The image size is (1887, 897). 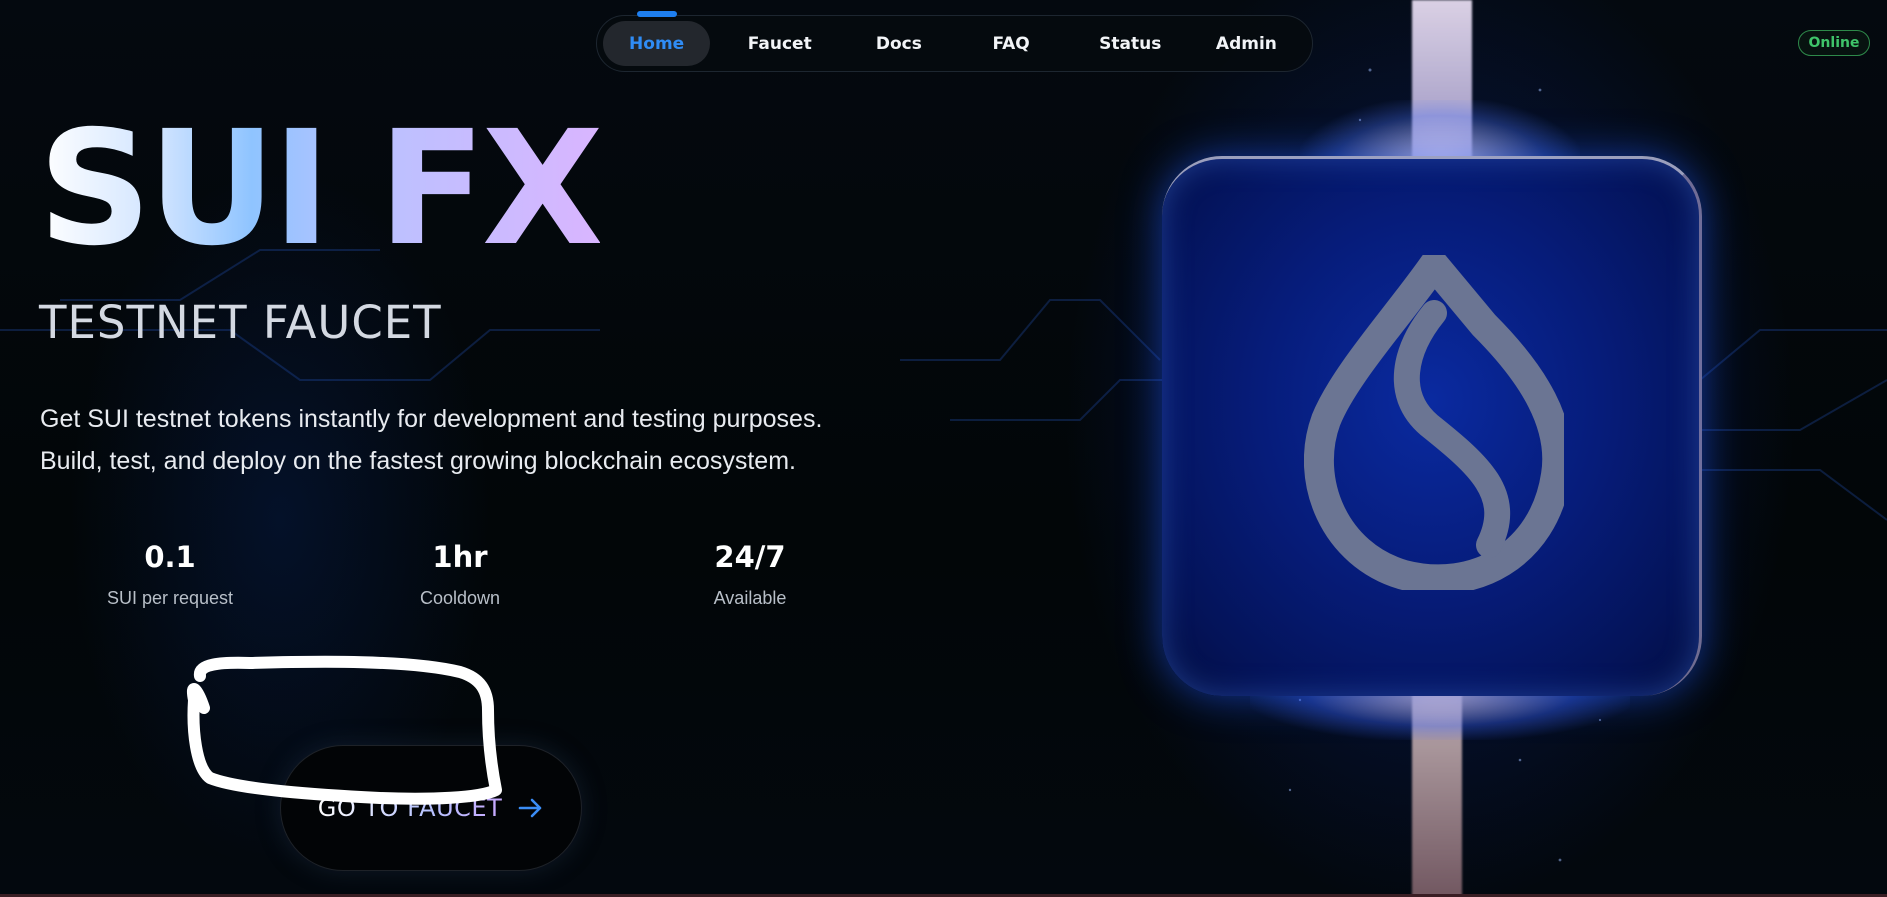 What do you see at coordinates (170, 557) in the screenshot?
I see `stat-value: 0.1` at bounding box center [170, 557].